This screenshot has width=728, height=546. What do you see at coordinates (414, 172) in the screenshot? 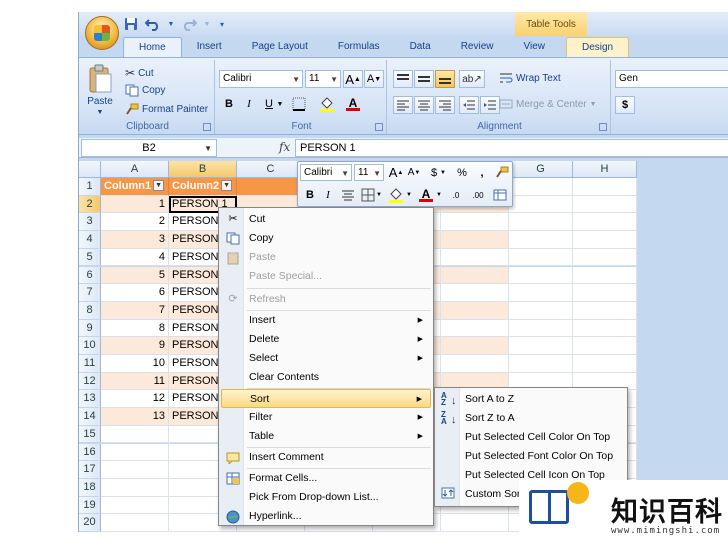
I see `mini-shrink-font-button: A ▼` at bounding box center [414, 172].